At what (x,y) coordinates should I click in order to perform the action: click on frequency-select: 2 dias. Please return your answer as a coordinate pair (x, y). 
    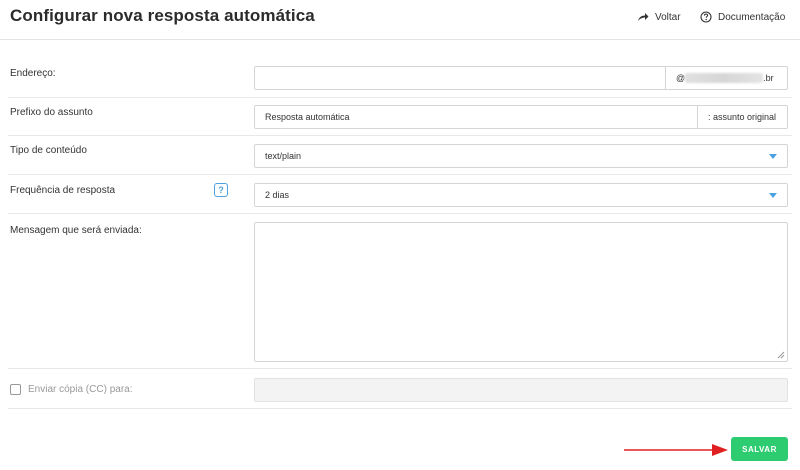
    Looking at the image, I should click on (521, 195).